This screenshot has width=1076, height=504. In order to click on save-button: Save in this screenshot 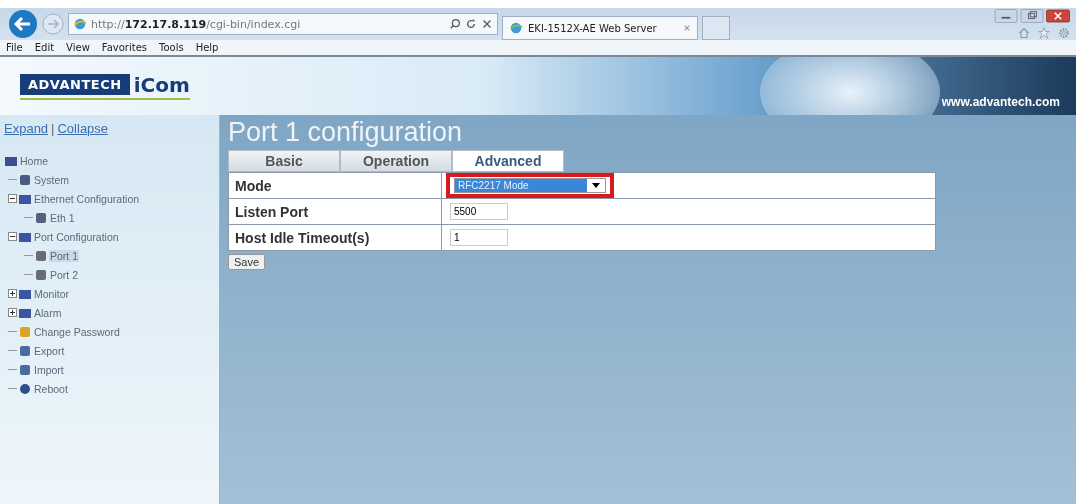, I will do `click(247, 262)`.